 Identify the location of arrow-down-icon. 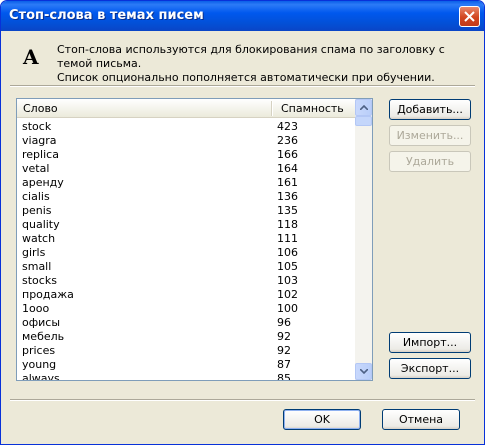
(364, 371).